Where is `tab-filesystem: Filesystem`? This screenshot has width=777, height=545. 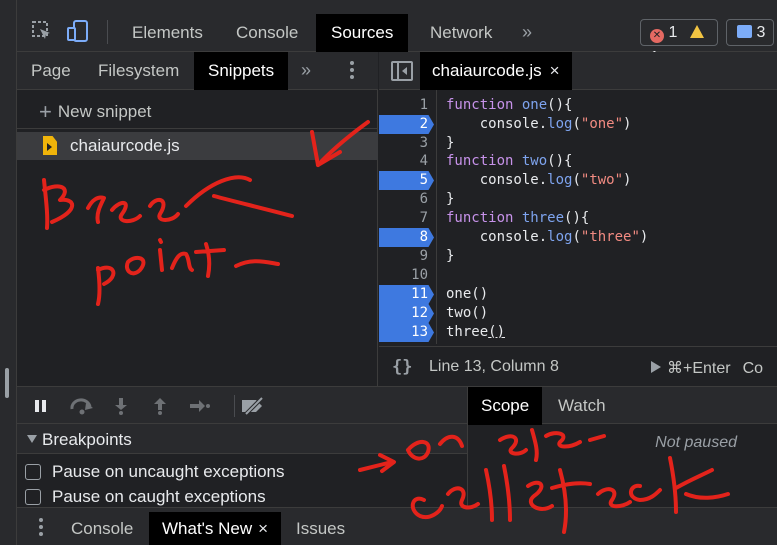 tab-filesystem: Filesystem is located at coordinates (138, 71).